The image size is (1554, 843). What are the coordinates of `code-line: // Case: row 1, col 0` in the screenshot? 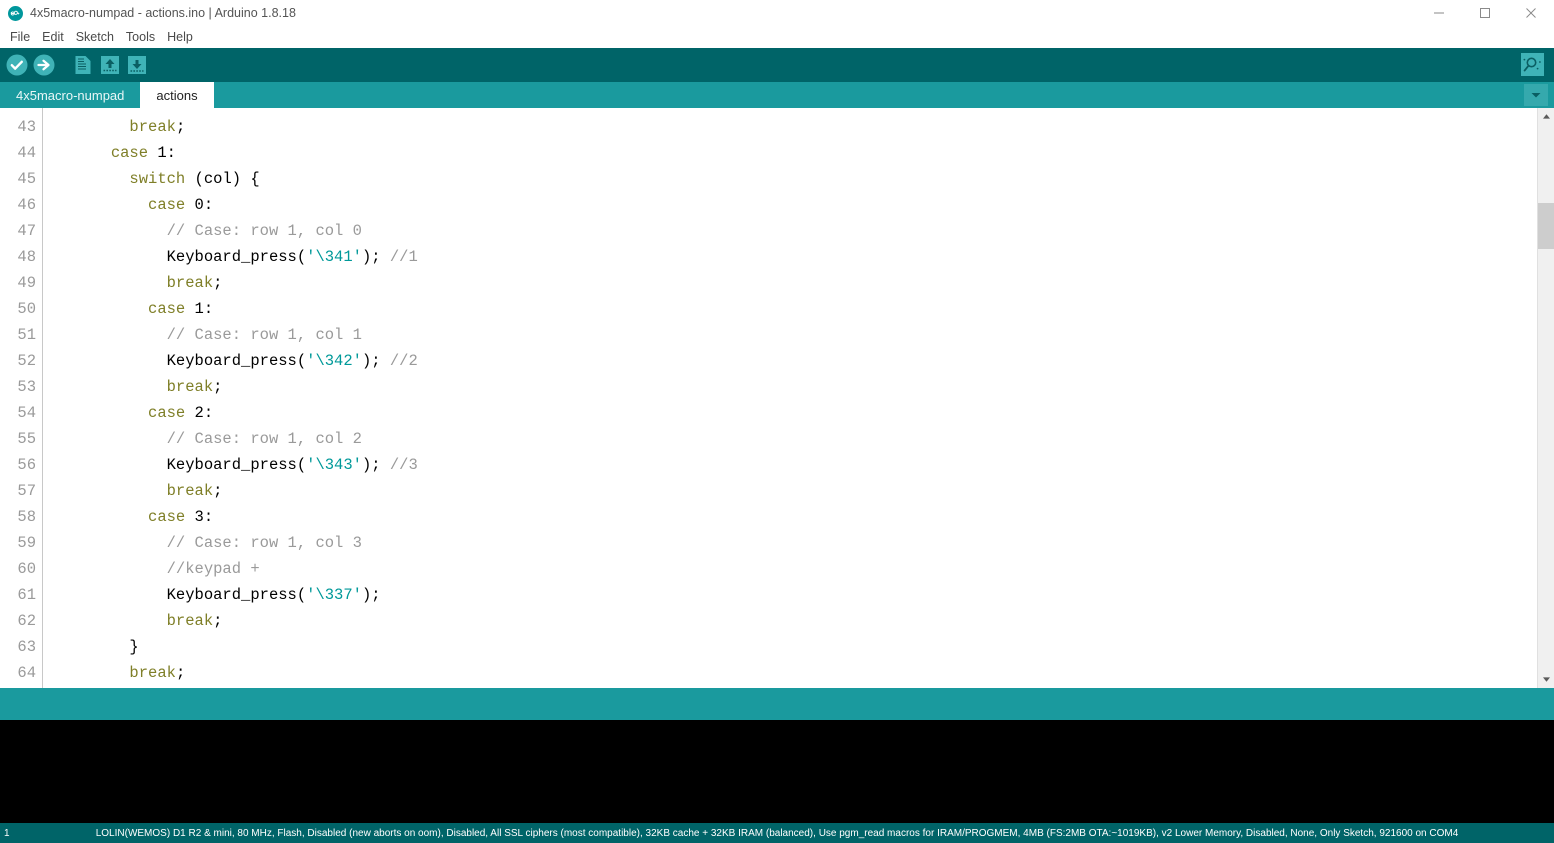 It's located at (796, 231).